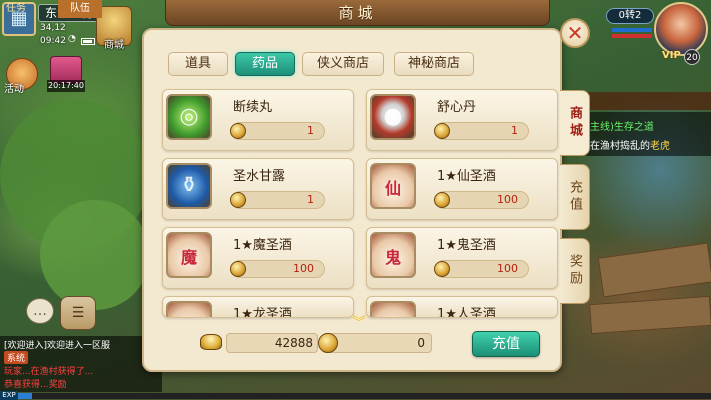 The height and width of the screenshot is (400, 711). I want to click on item-card: 仙 1★仙圣酒 100, so click(462, 189).